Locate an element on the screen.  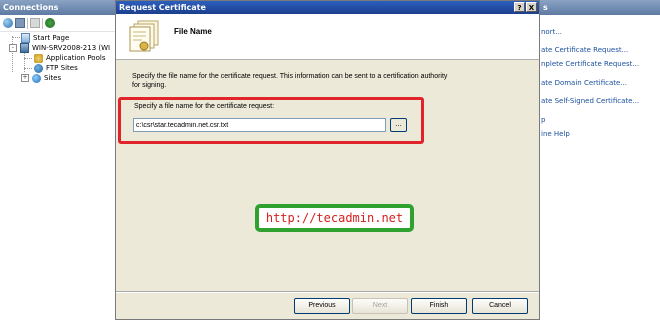
tree-item-start-page: Start Page is located at coordinates (45, 38).